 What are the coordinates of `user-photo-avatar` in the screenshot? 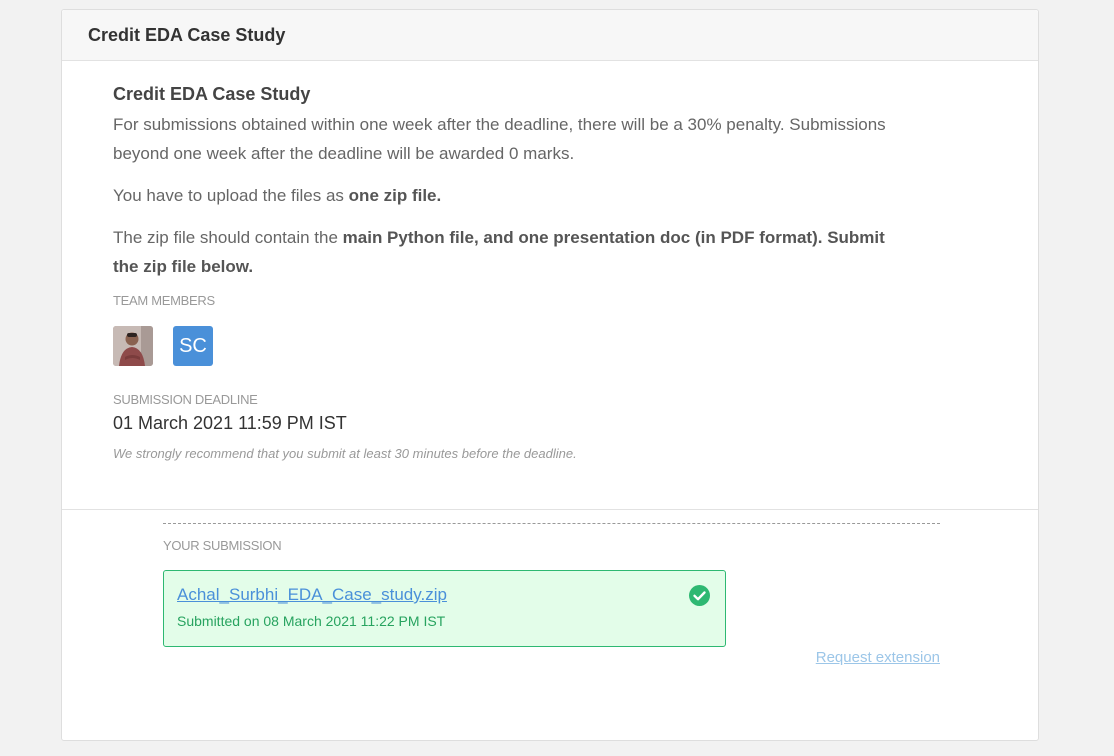 It's located at (133, 346).